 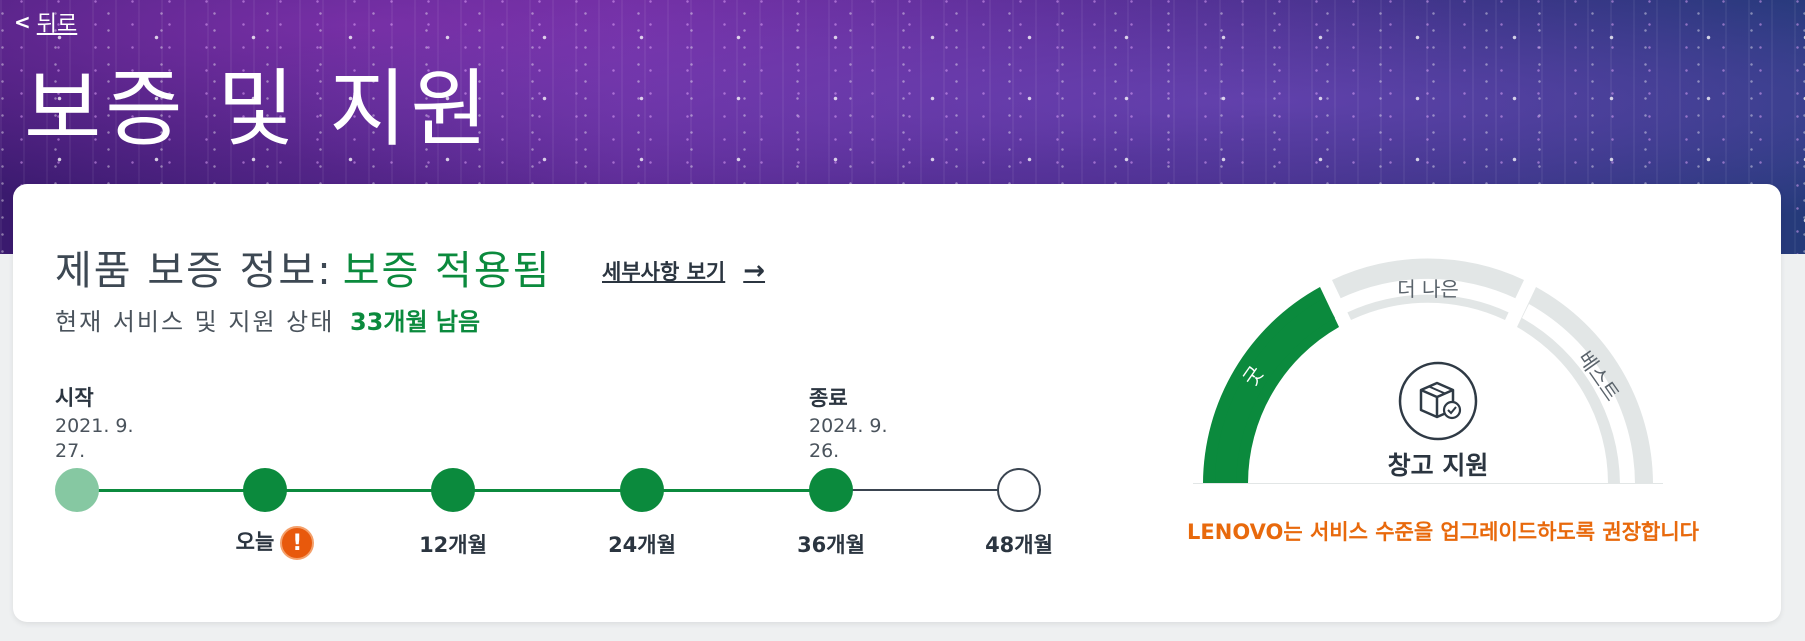 I want to click on remaining-value: 33개월 남음, so click(x=415, y=322).